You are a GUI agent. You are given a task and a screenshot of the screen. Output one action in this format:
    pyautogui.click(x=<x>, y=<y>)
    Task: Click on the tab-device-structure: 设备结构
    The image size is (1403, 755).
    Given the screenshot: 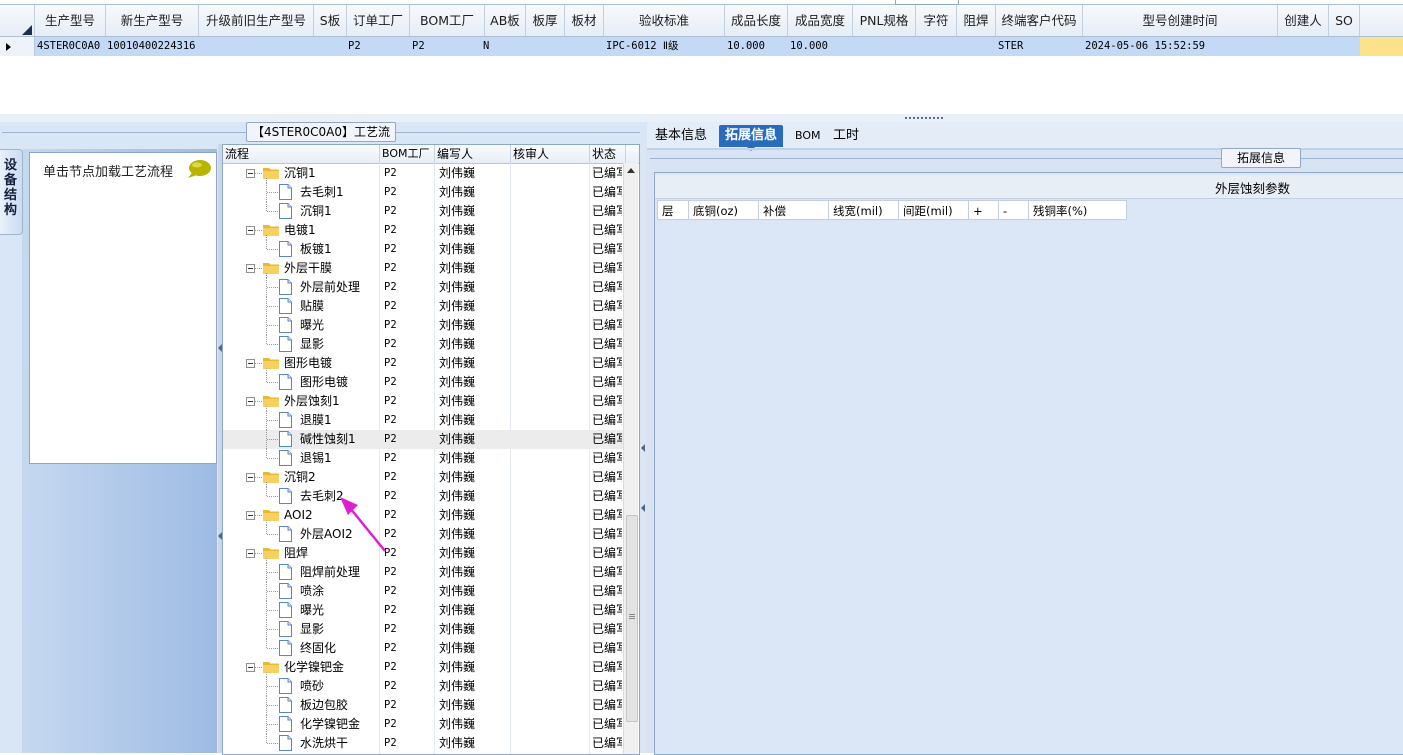 What is the action you would take?
    pyautogui.click(x=11, y=192)
    